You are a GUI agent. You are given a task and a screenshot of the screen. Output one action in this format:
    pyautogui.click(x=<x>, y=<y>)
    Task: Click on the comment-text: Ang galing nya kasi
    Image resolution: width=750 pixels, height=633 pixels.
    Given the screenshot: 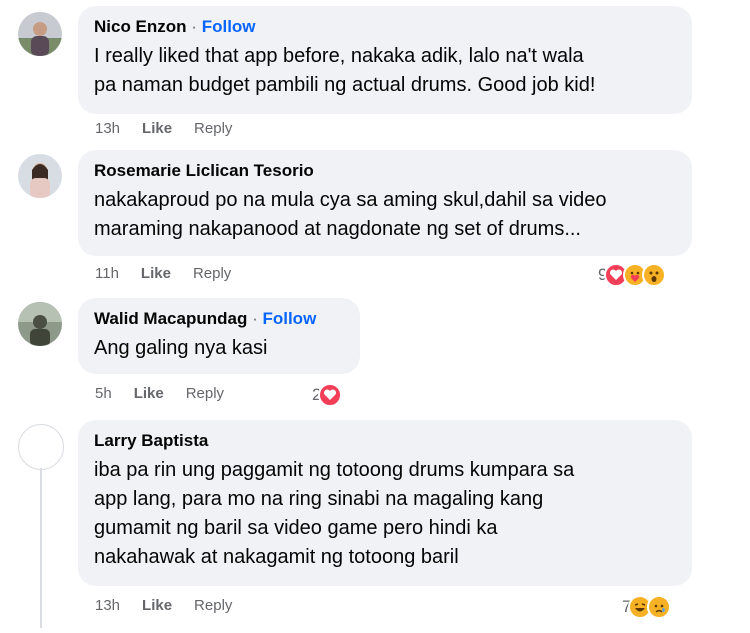 What is the action you would take?
    pyautogui.click(x=219, y=348)
    